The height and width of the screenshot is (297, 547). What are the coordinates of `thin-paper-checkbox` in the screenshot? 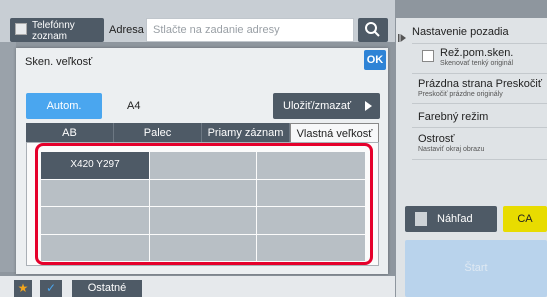 It's located at (428, 56).